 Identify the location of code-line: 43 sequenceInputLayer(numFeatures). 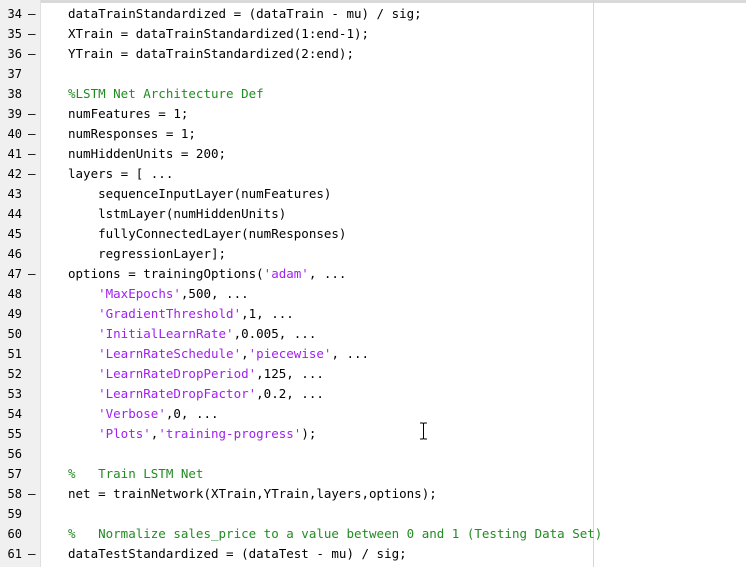
(373, 194).